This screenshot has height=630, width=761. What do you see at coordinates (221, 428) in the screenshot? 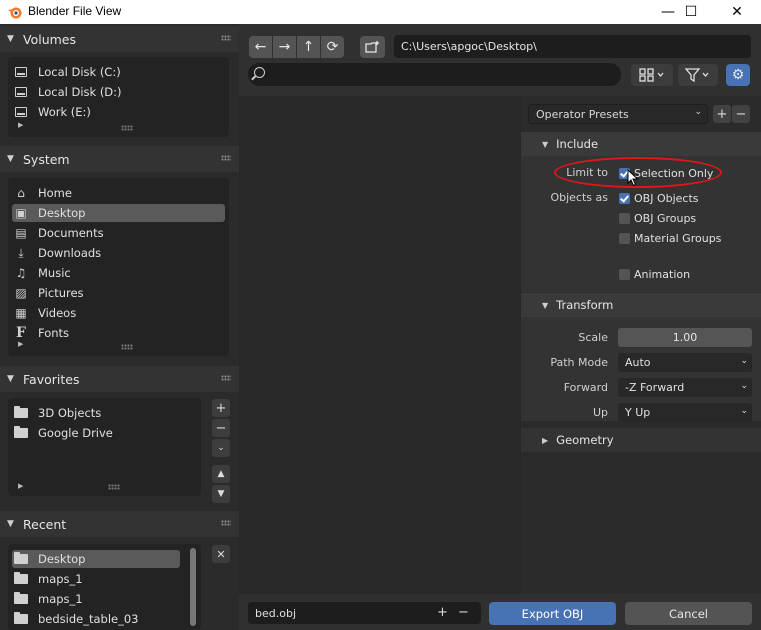
I see `remove-bookmark-button: −` at bounding box center [221, 428].